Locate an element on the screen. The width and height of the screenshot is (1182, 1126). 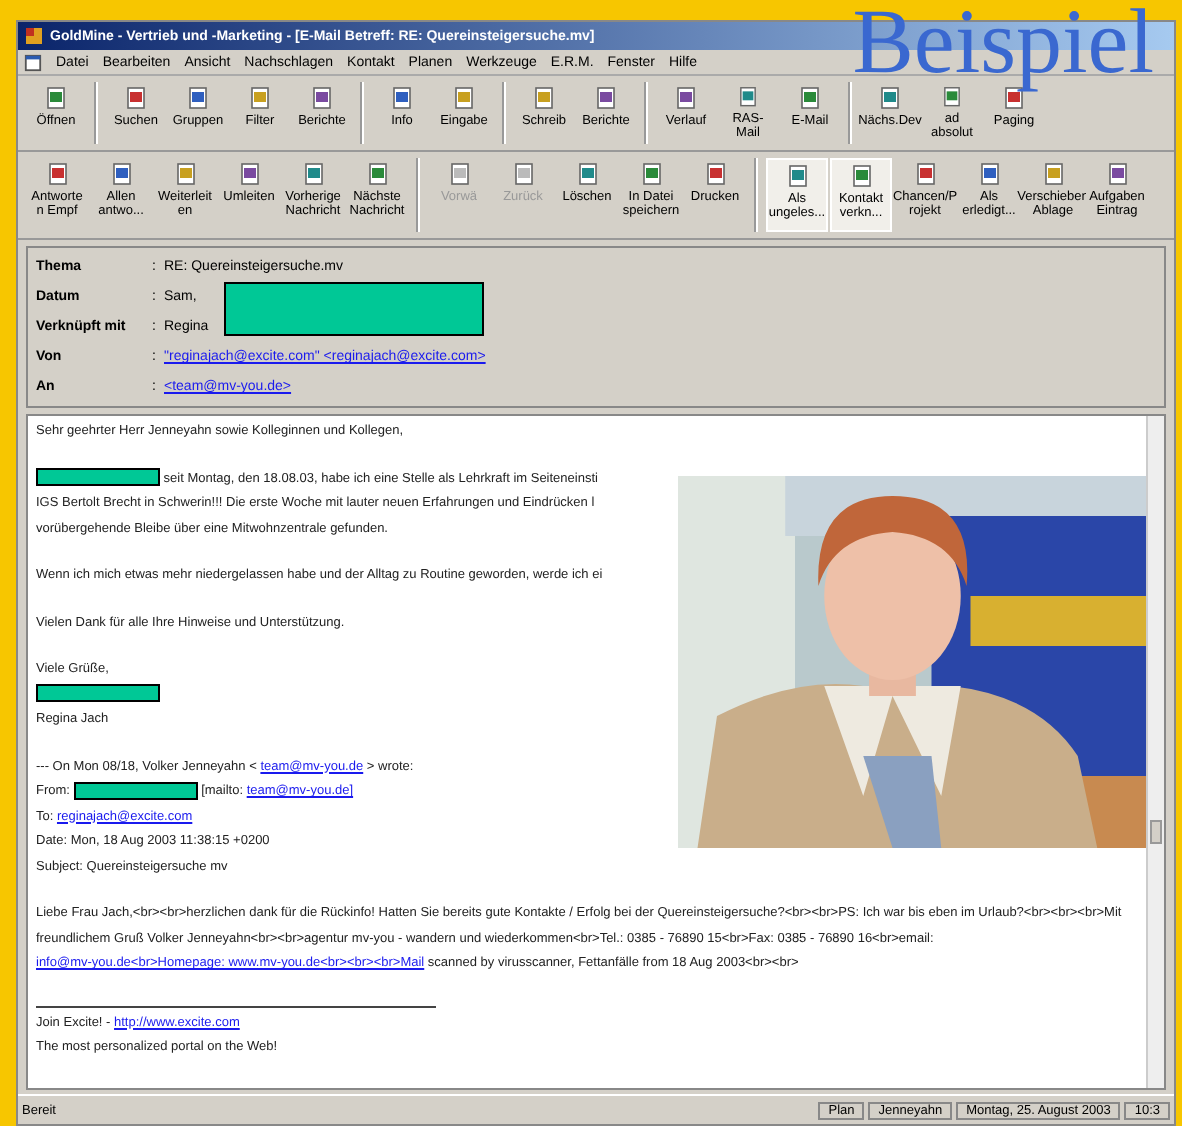
scrollbar is located at coordinates (1155, 752).